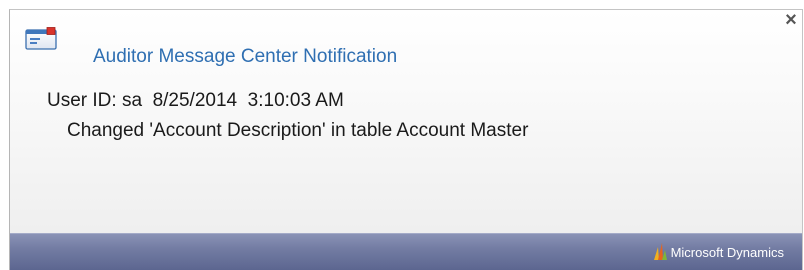 The width and height of the screenshot is (804, 270). Describe the element at coordinates (727, 252) in the screenshot. I see `brand-label: Microsoft Dynamics` at that location.